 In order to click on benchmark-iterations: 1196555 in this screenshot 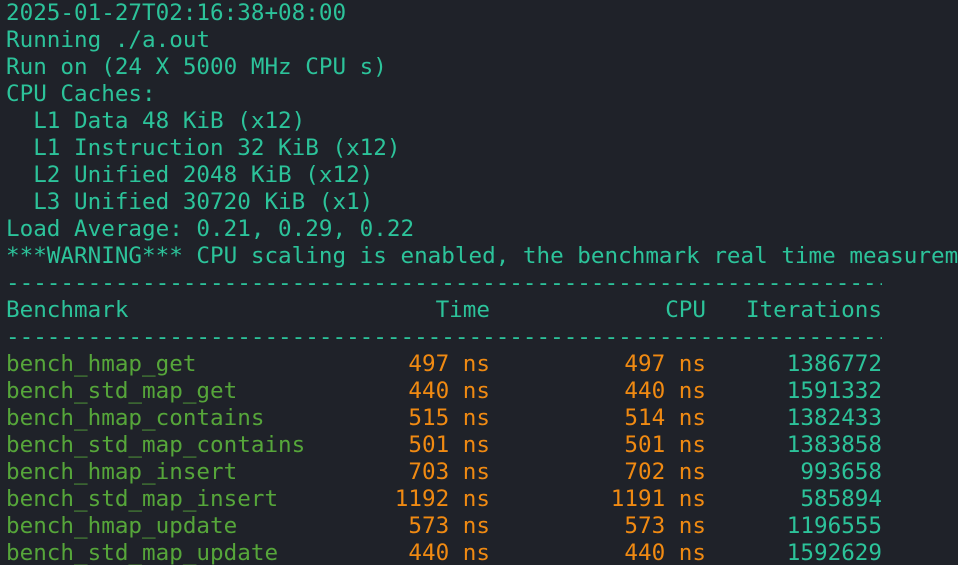, I will do `click(834, 526)`.